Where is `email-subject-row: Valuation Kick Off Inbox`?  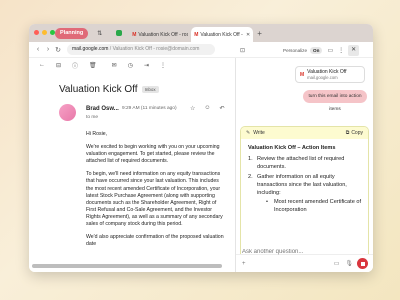
email-subject-row: Valuation Kick Off Inbox is located at coordinates (132, 89).